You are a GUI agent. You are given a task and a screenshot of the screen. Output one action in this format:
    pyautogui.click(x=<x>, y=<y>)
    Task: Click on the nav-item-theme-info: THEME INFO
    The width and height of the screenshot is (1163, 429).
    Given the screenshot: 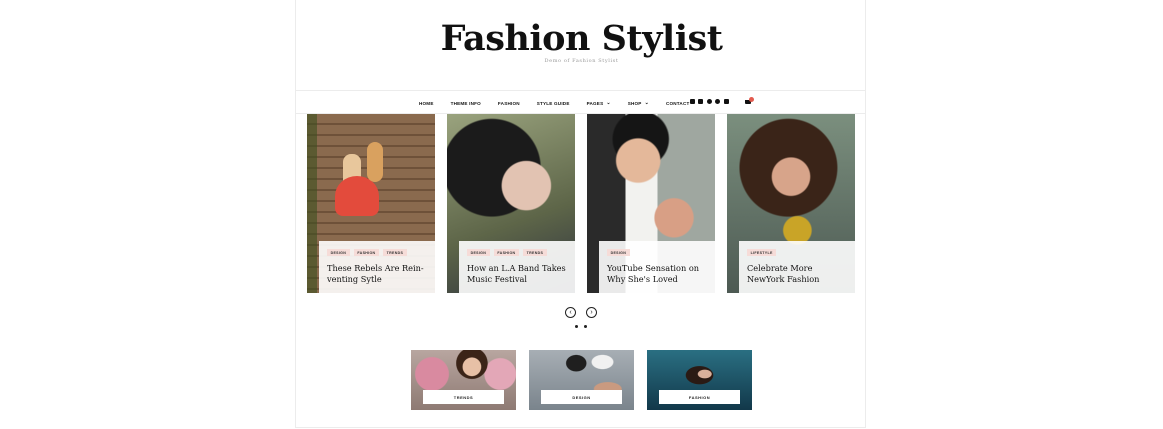 What is the action you would take?
    pyautogui.click(x=466, y=103)
    